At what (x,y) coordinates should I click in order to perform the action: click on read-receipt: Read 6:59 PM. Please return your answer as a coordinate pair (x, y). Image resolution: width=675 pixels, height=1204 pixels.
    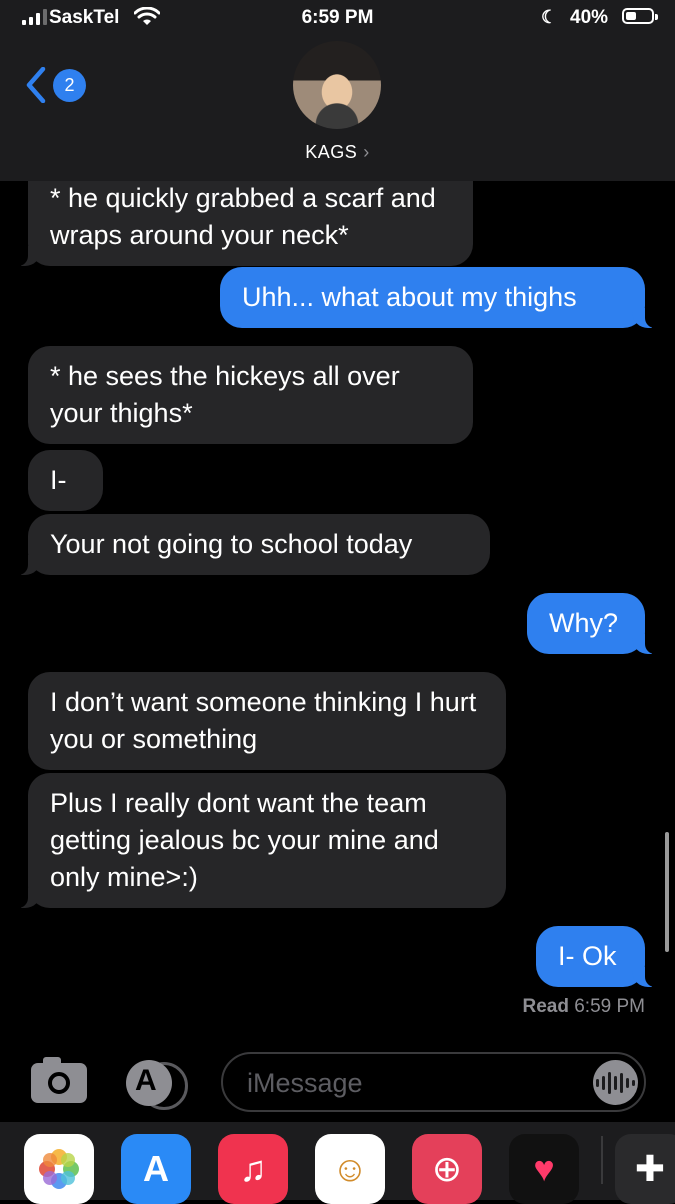
    Looking at the image, I should click on (583, 1007).